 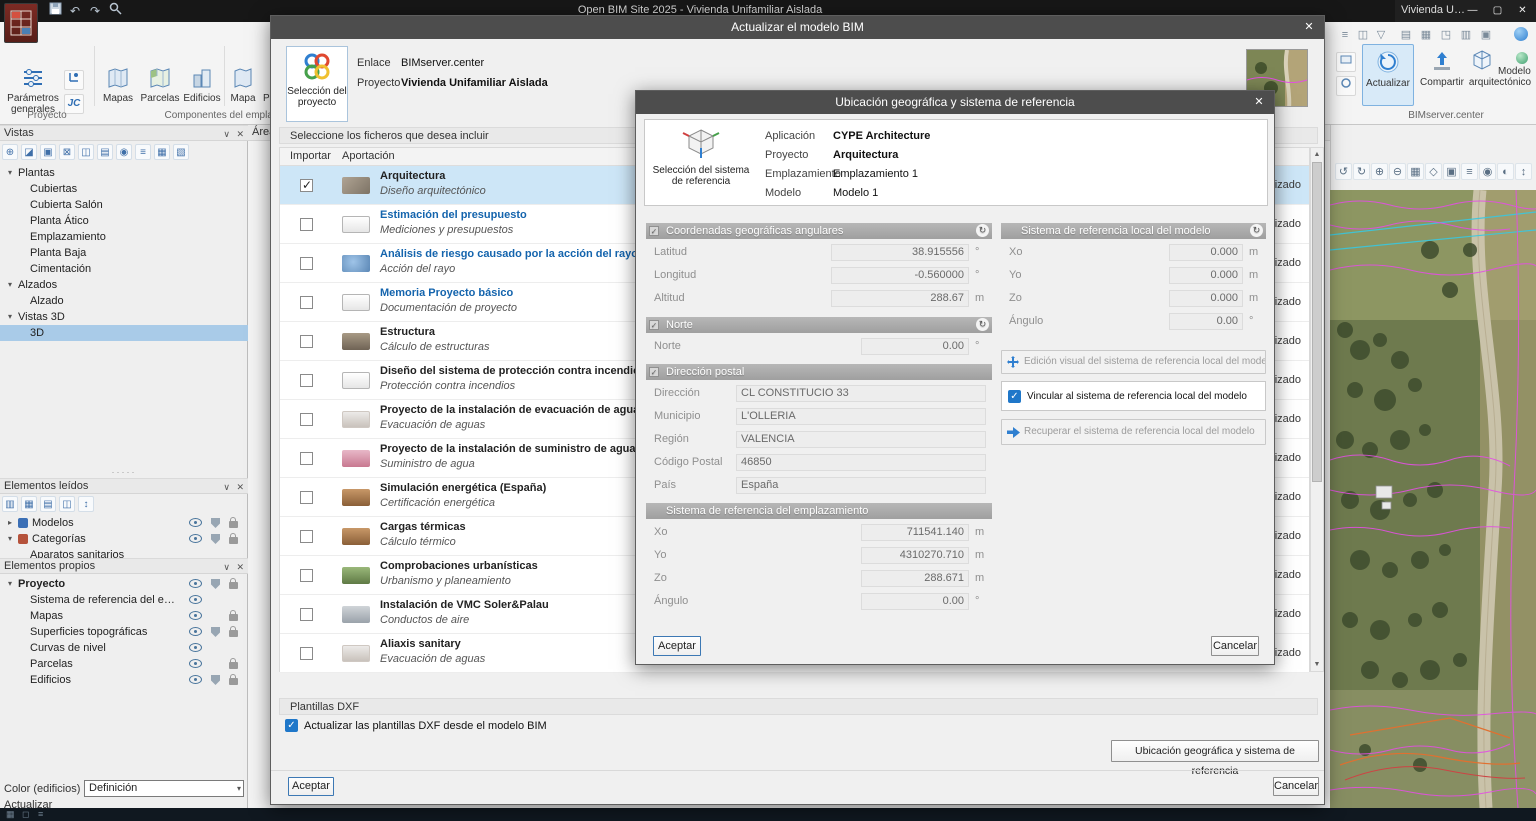 I want to click on mapas-button: Mapas, so click(x=118, y=85).